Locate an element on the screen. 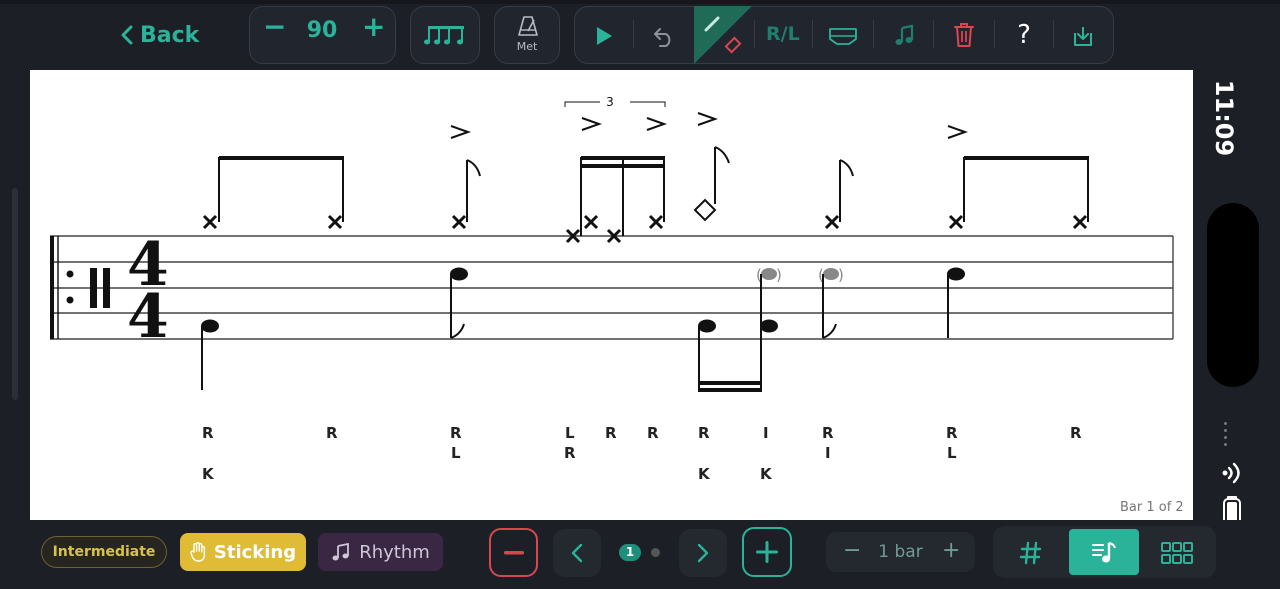 The image size is (1280, 589). minus-icon is located at coordinates (513, 552).